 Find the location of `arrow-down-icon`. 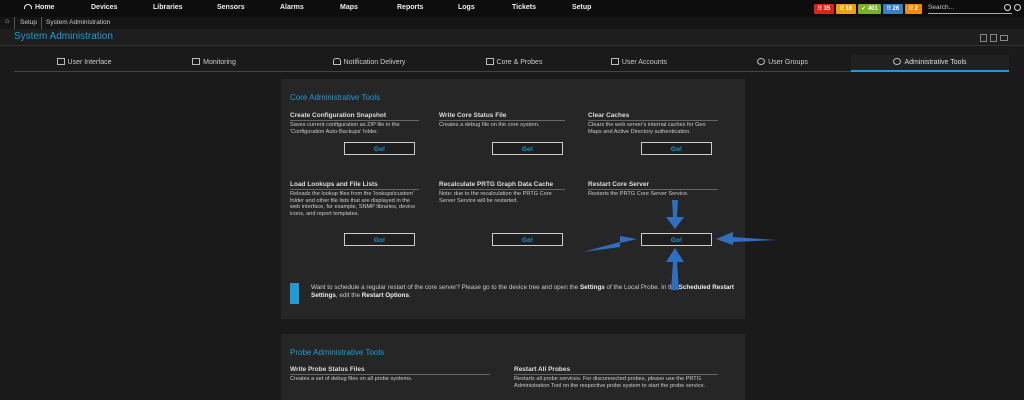

arrow-down-icon is located at coordinates (675, 214).